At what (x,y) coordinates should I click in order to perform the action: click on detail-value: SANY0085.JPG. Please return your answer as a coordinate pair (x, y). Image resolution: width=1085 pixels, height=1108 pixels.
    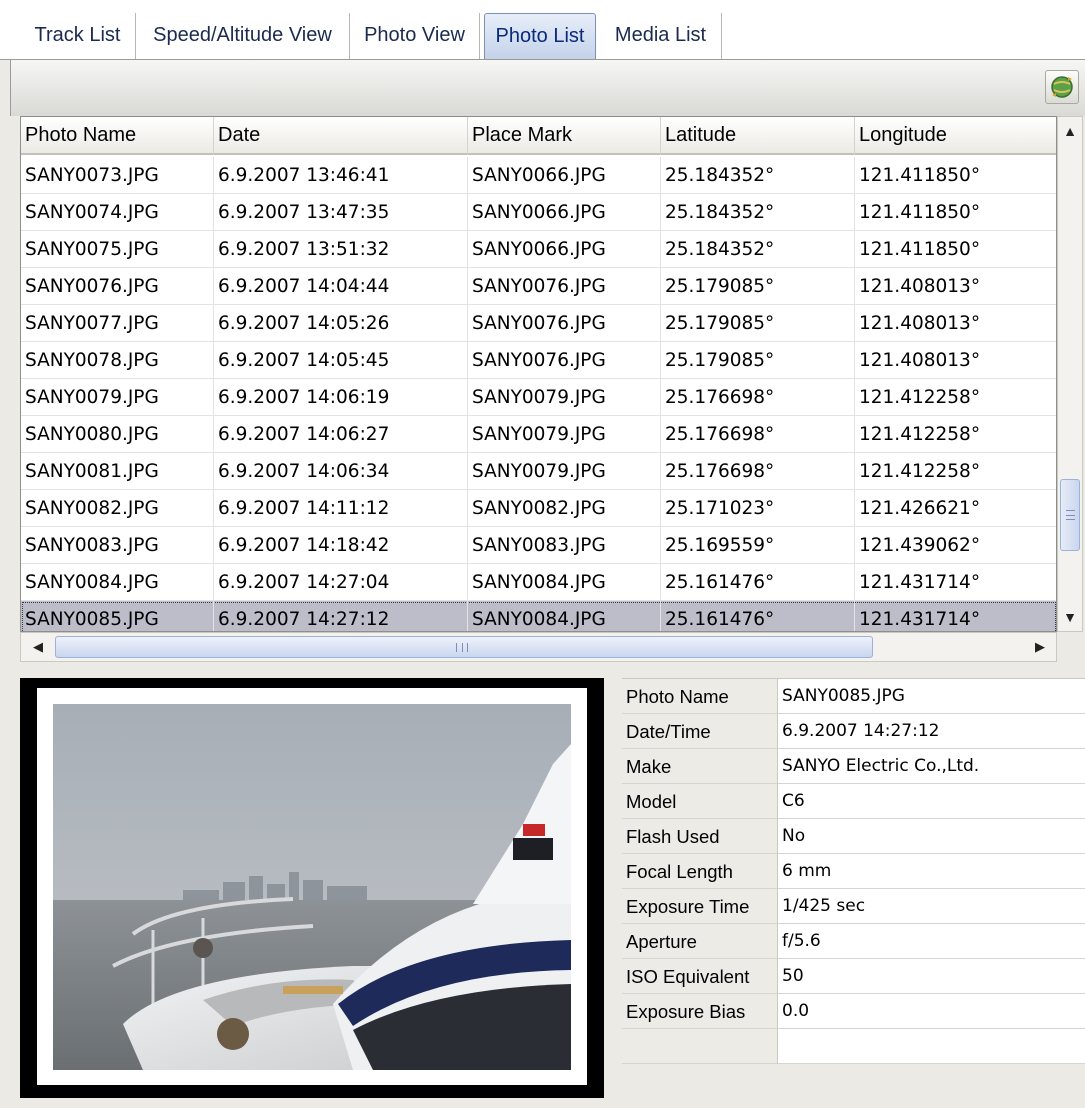
    Looking at the image, I should click on (931, 696).